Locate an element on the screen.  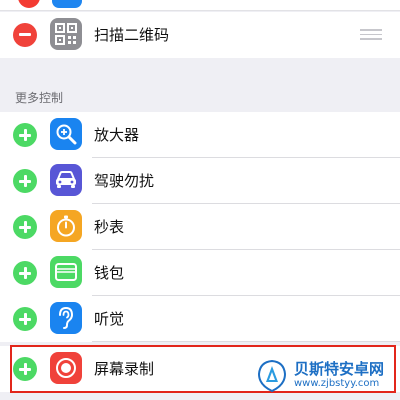
control-row-scan-qr: 扫描二维码 is located at coordinates (200, 35).